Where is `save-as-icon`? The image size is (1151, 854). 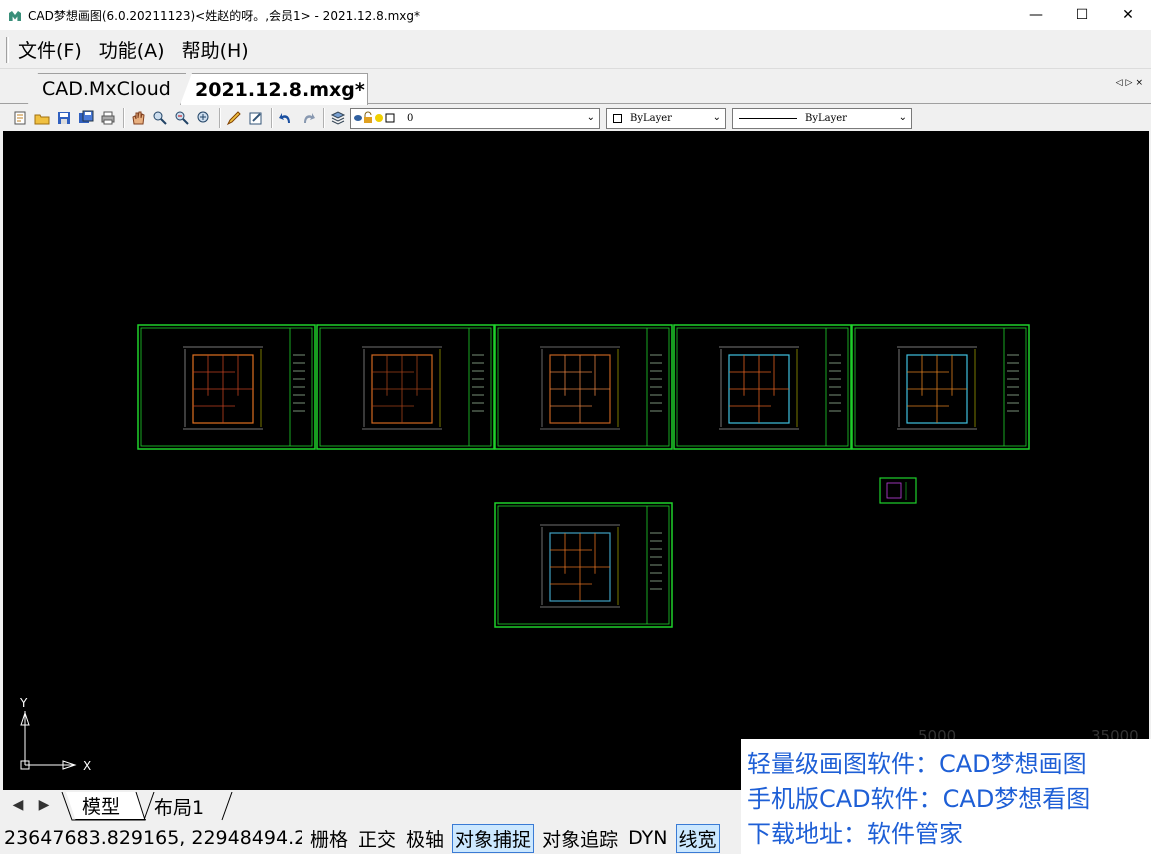
save-as-icon is located at coordinates (86, 118).